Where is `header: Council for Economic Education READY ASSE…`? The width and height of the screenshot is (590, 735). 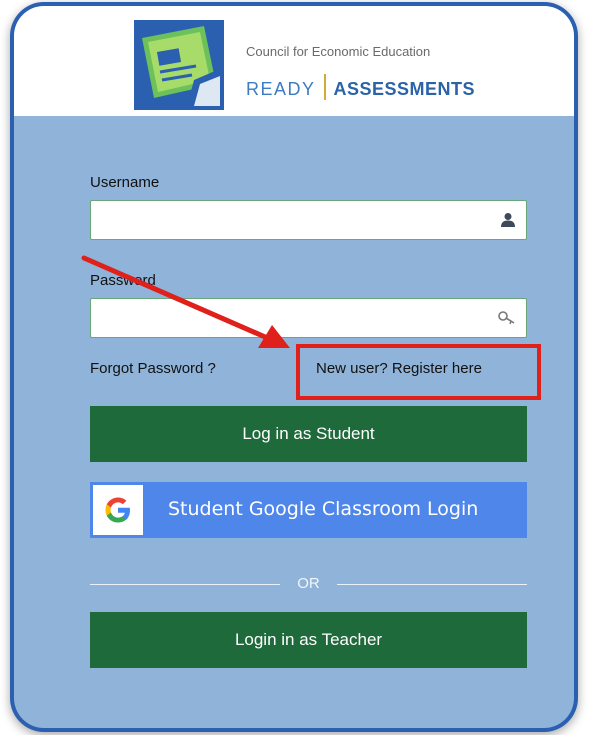 header: Council for Economic Education READY ASSE… is located at coordinates (294, 61).